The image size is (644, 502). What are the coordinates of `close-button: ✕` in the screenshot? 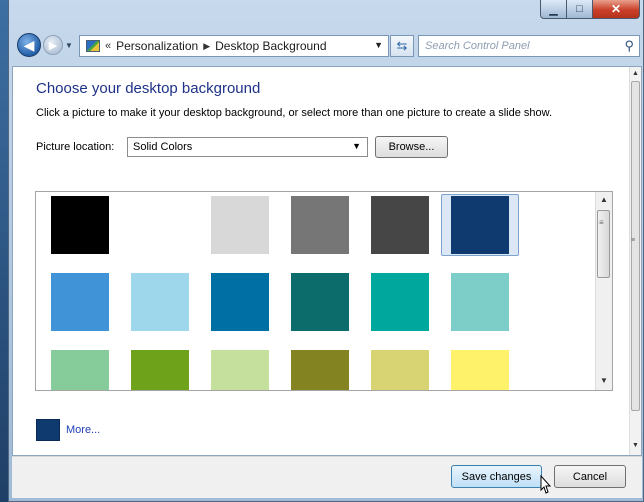 It's located at (616, 9).